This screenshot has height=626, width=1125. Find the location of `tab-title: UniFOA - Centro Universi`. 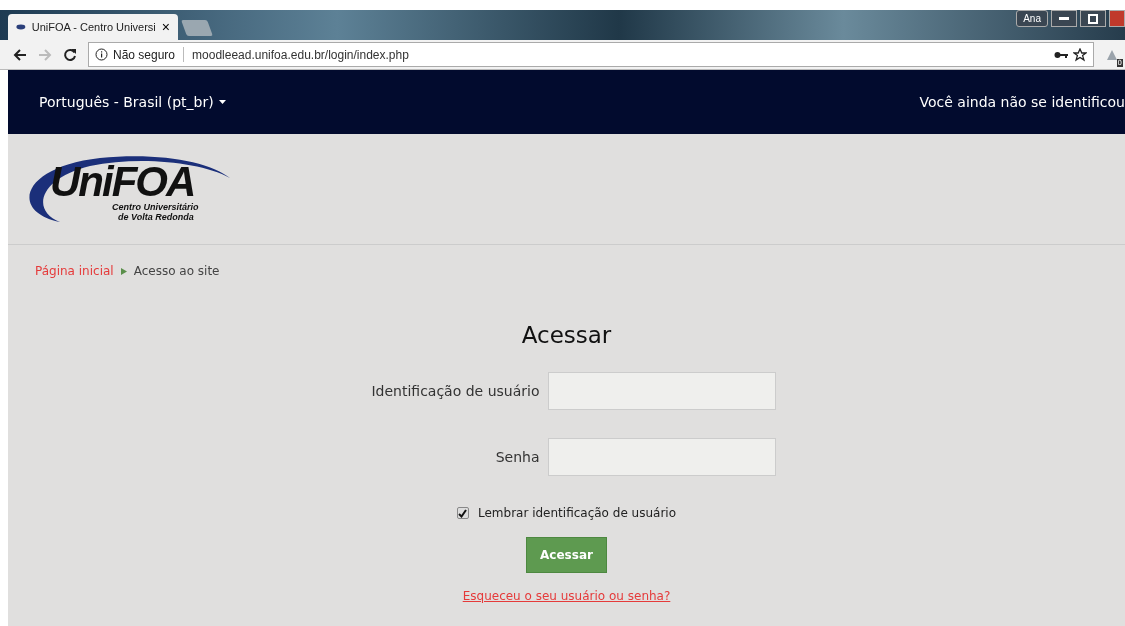

tab-title: UniFOA - Centro Universi is located at coordinates (93, 27).